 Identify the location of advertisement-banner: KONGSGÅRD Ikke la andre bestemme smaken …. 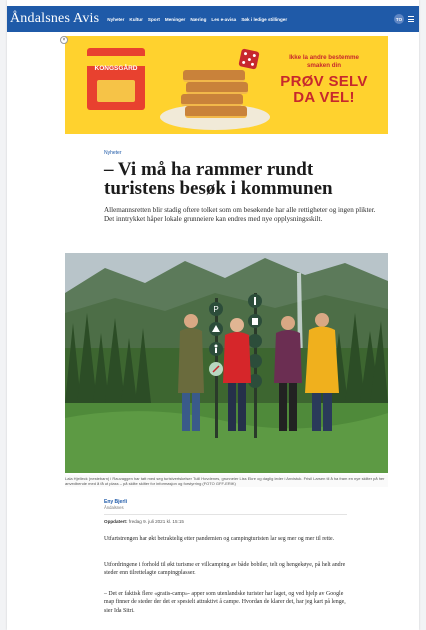
(226, 85).